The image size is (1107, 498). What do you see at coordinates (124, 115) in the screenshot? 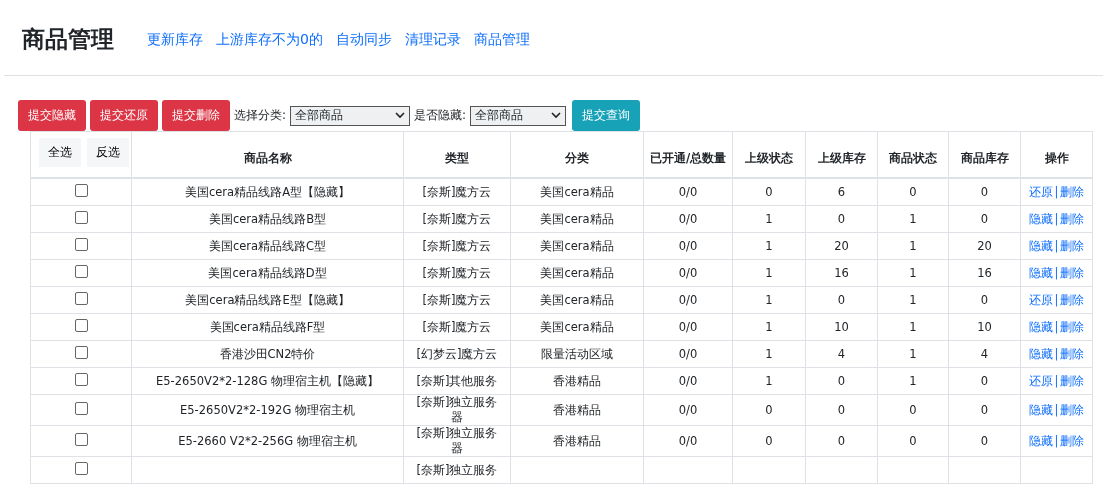
I see `submit-button: 提交还原` at bounding box center [124, 115].